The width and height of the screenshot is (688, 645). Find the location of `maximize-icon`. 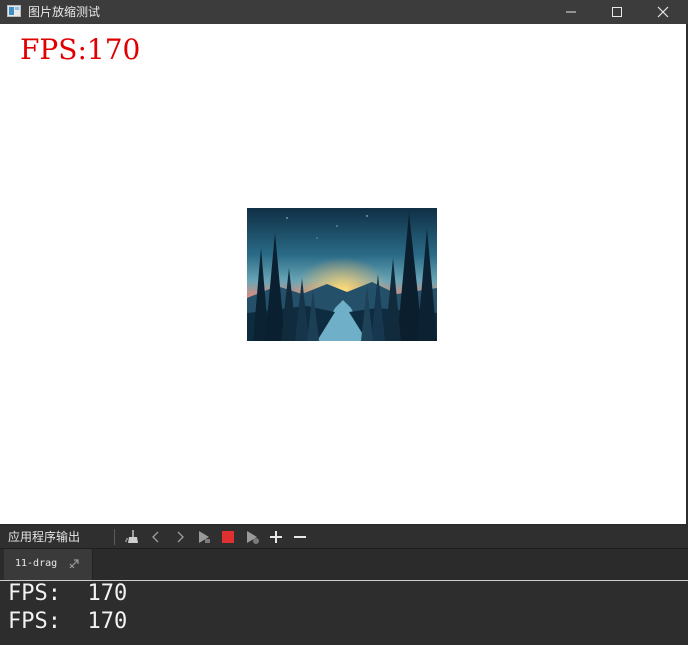

maximize-icon is located at coordinates (617, 12).